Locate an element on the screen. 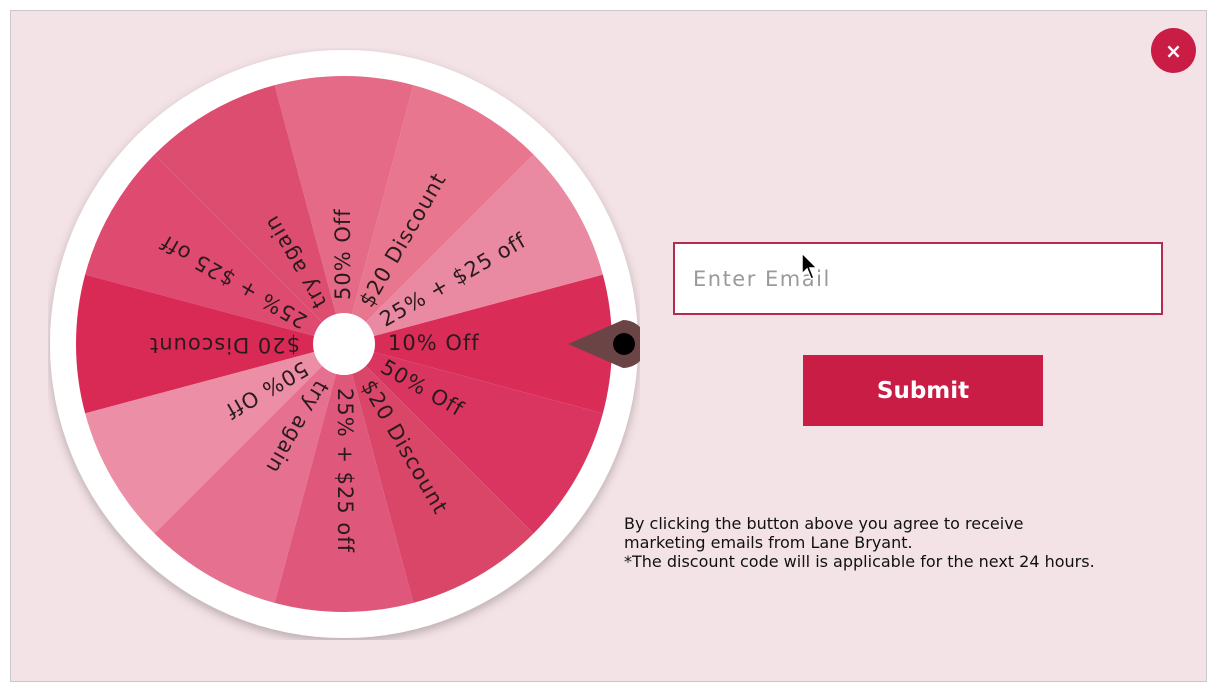 The image size is (1208, 684). wheel-segment-label: 10% Off is located at coordinates (434, 343).